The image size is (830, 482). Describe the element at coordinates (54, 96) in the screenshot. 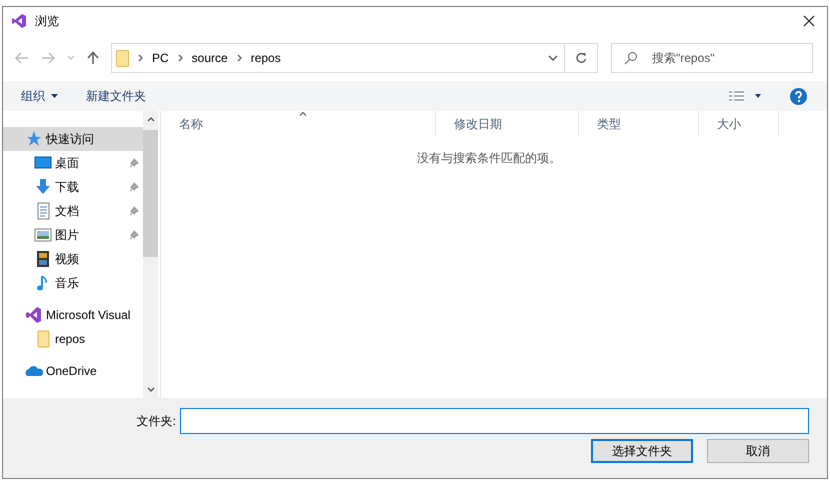

I see `caret-icon` at that location.